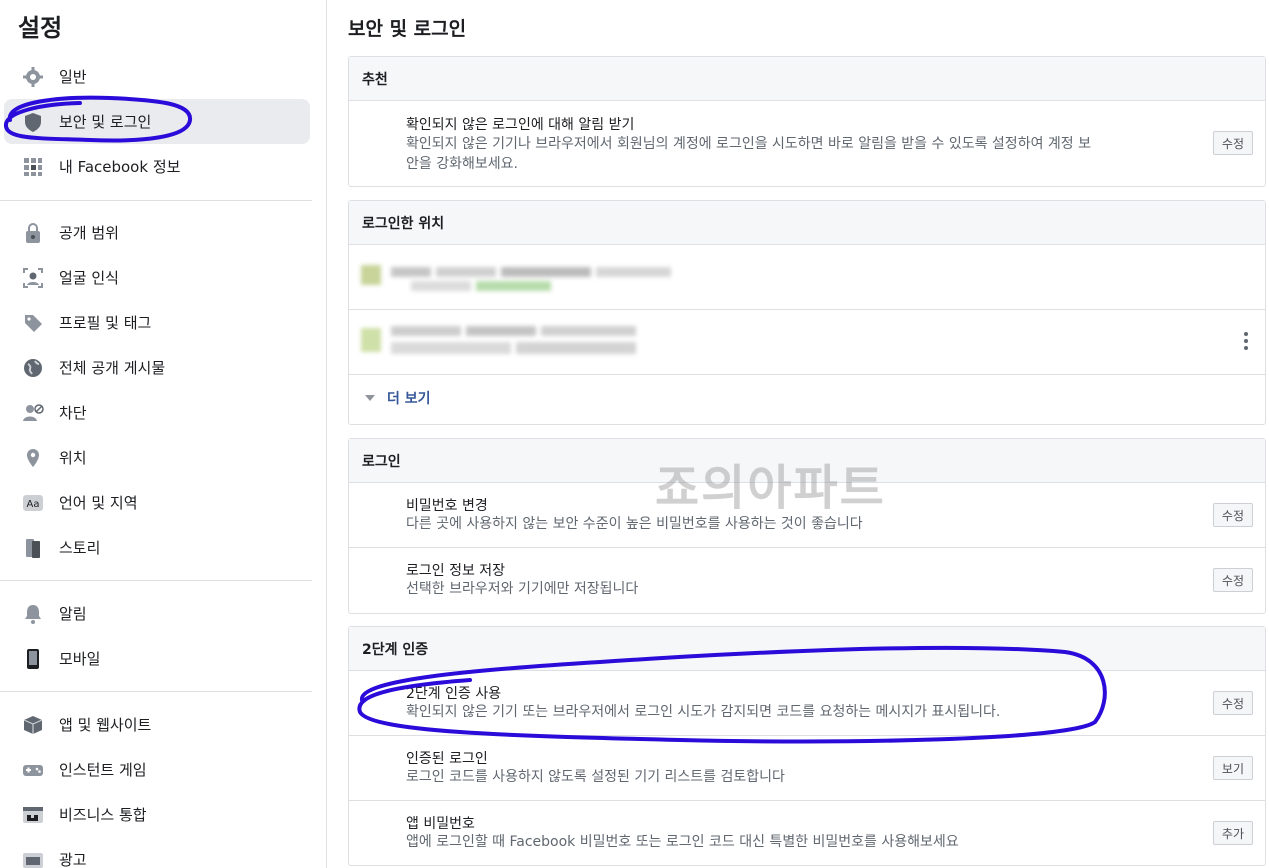 The height and width of the screenshot is (868, 1269). What do you see at coordinates (447, 506) in the screenshot?
I see `row-title: 비밀번호 변경` at bounding box center [447, 506].